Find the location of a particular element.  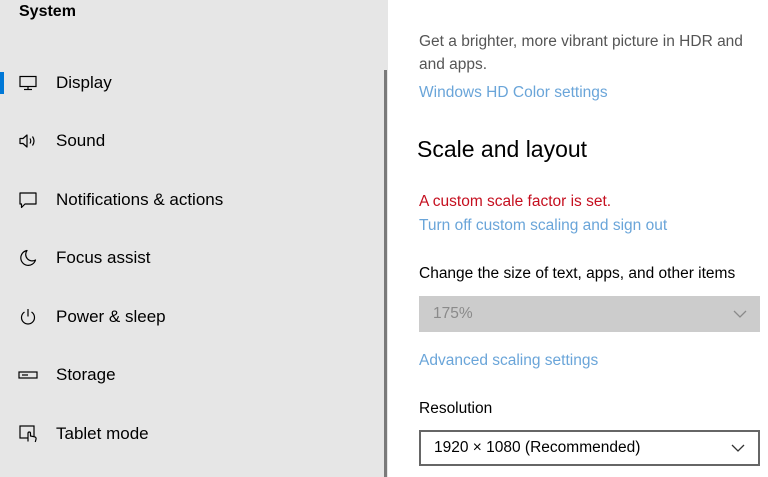

storage-icon is located at coordinates (28, 375).